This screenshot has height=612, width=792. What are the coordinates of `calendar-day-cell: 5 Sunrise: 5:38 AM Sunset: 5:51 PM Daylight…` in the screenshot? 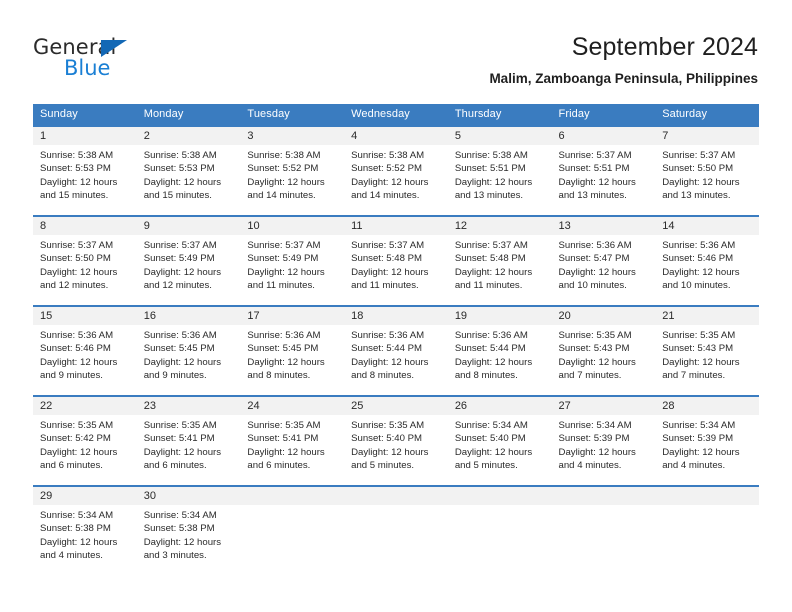 It's located at (499, 170).